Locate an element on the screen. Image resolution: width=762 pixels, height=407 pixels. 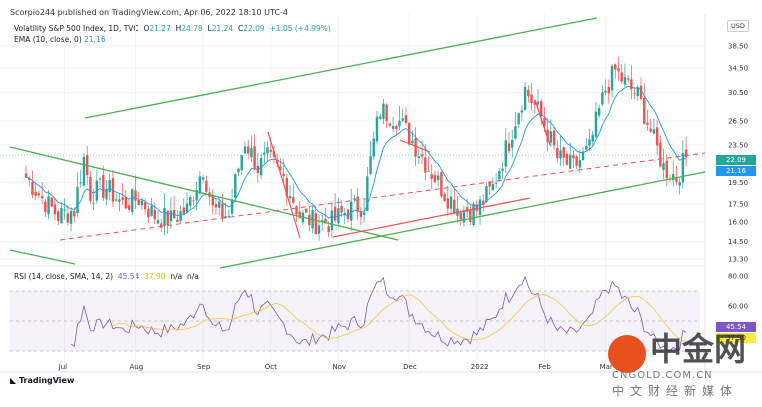
watermark-title: 中金网 is located at coordinates (698, 349).